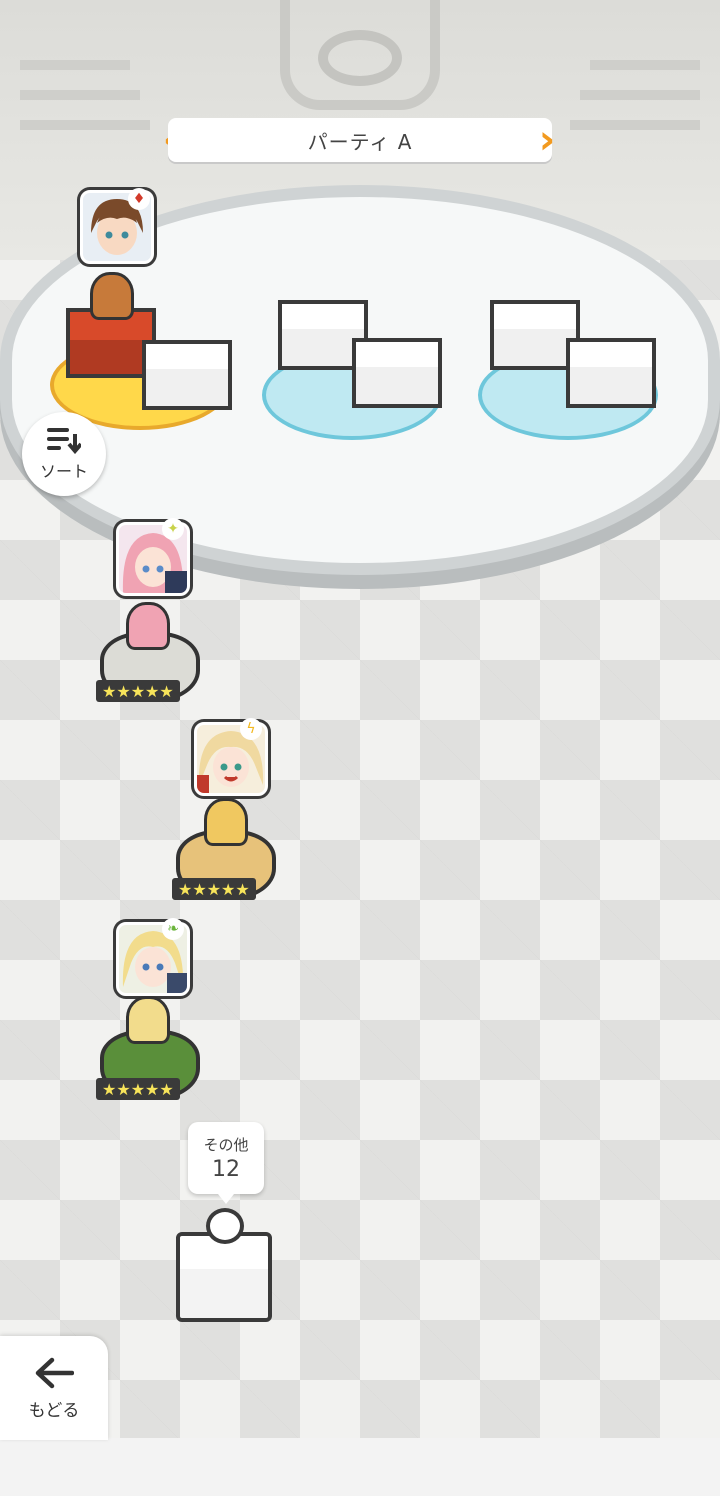  I want to click on sort-button: ソート, so click(64, 454).